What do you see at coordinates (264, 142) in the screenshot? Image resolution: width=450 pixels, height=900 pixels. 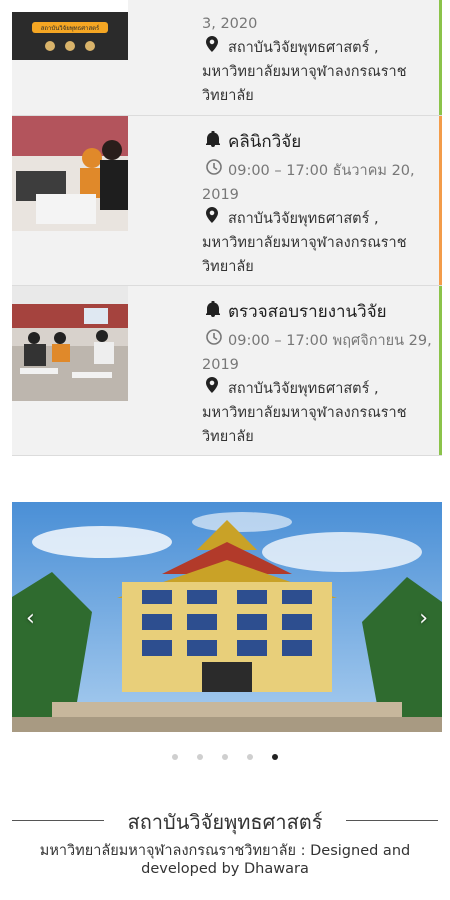 I see `event-title: คลินิกวิจัย` at bounding box center [264, 142].